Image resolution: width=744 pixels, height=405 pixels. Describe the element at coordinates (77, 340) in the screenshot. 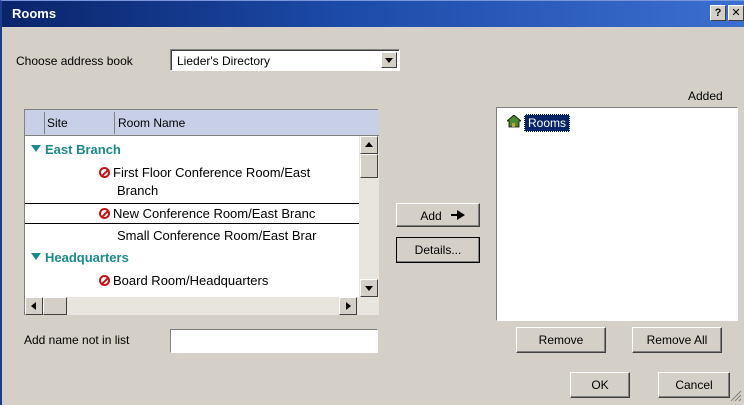

I see `add-name-label: Add name not in list` at that location.